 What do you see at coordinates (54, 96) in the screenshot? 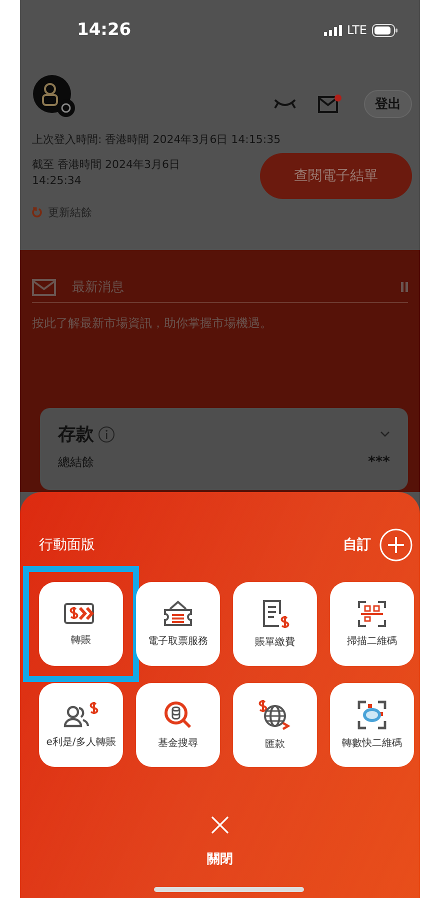
I see `avatar-icon` at bounding box center [54, 96].